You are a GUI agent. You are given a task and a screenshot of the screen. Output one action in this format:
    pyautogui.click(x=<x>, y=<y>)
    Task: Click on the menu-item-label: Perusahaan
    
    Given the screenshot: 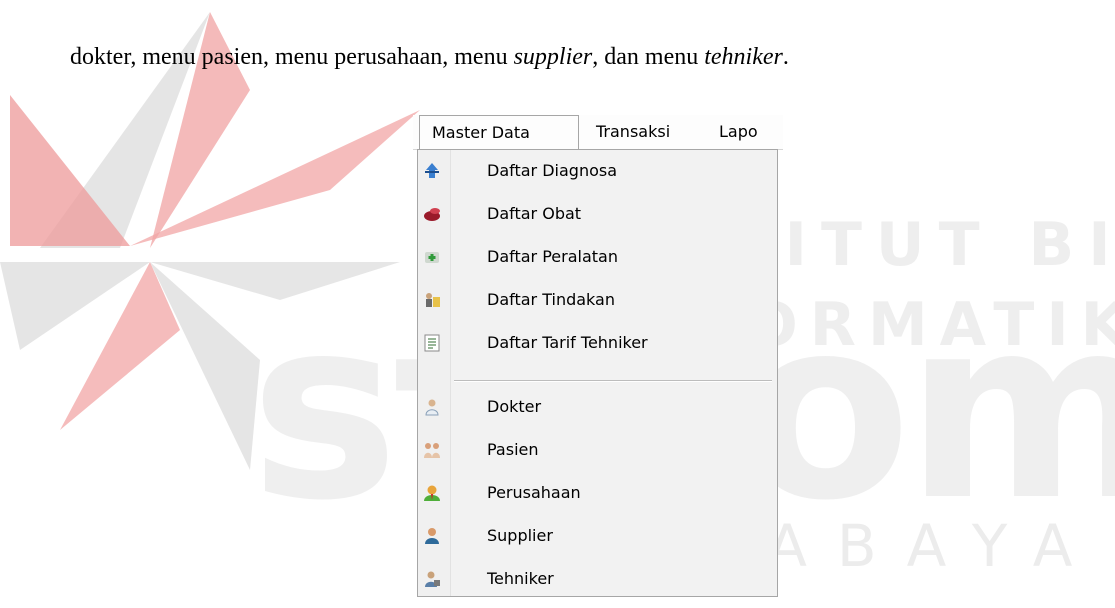 What is the action you would take?
    pyautogui.click(x=534, y=492)
    